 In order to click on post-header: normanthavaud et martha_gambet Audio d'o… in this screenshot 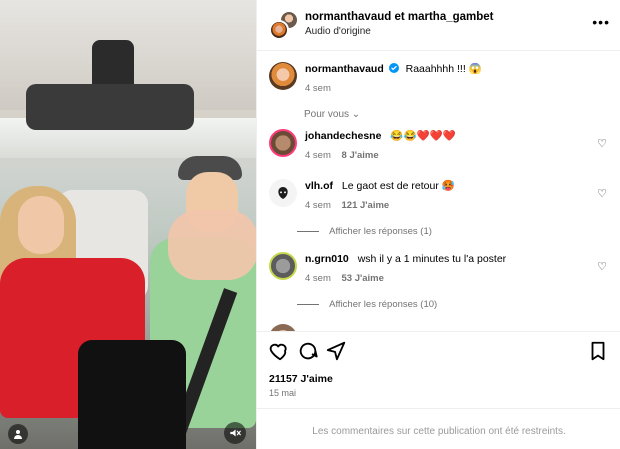, I will do `click(438, 25)`.